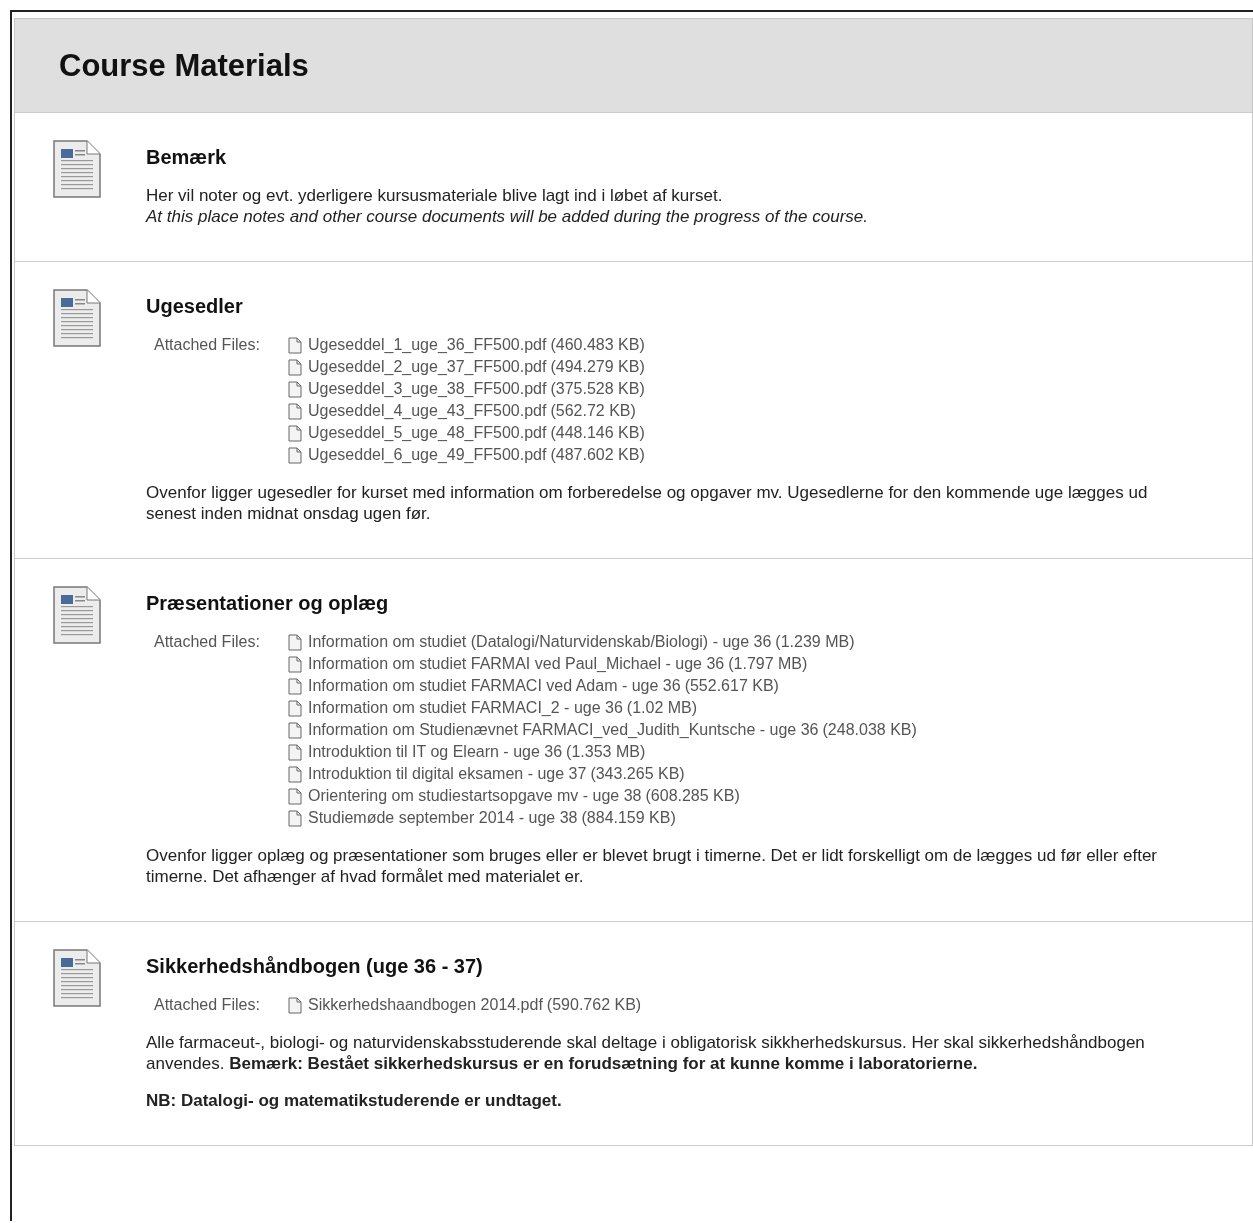 The image size is (1253, 1223). I want to click on file-link: Information om studiet FARMACI ved Adam - uge 36, so click(494, 686).